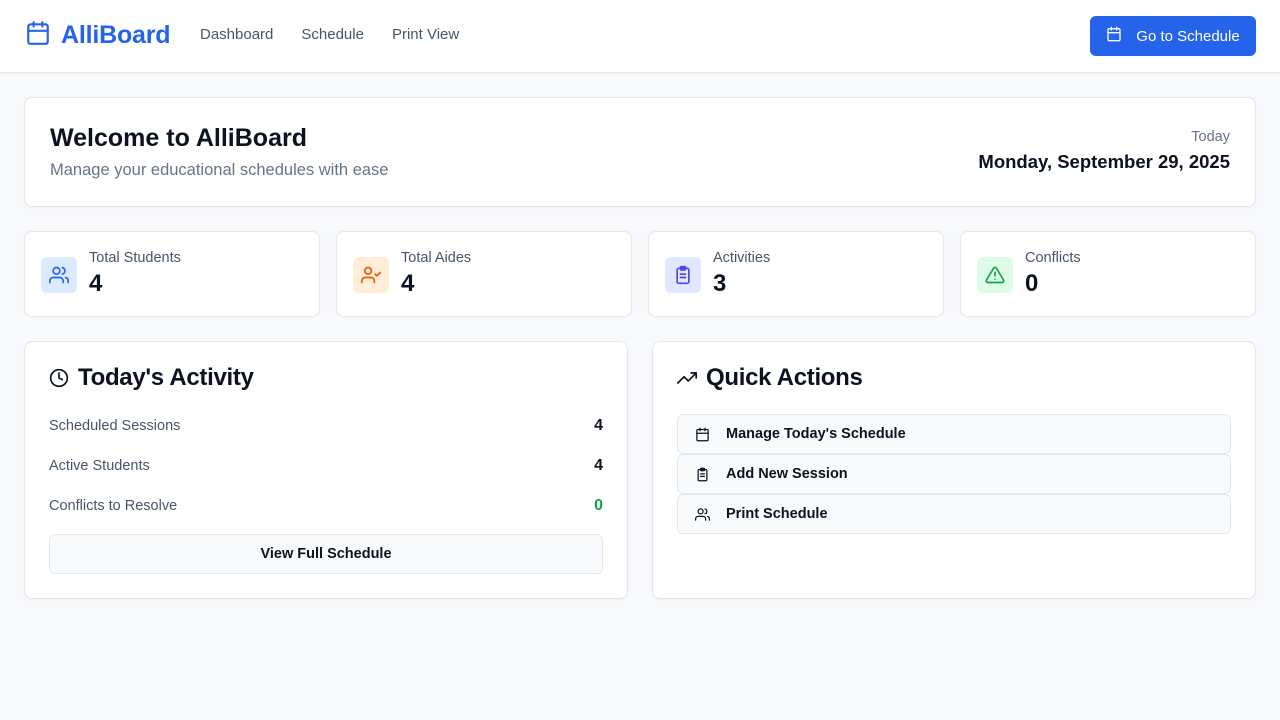  Describe the element at coordinates (1032, 283) in the screenshot. I see `stat-value: 0` at that location.